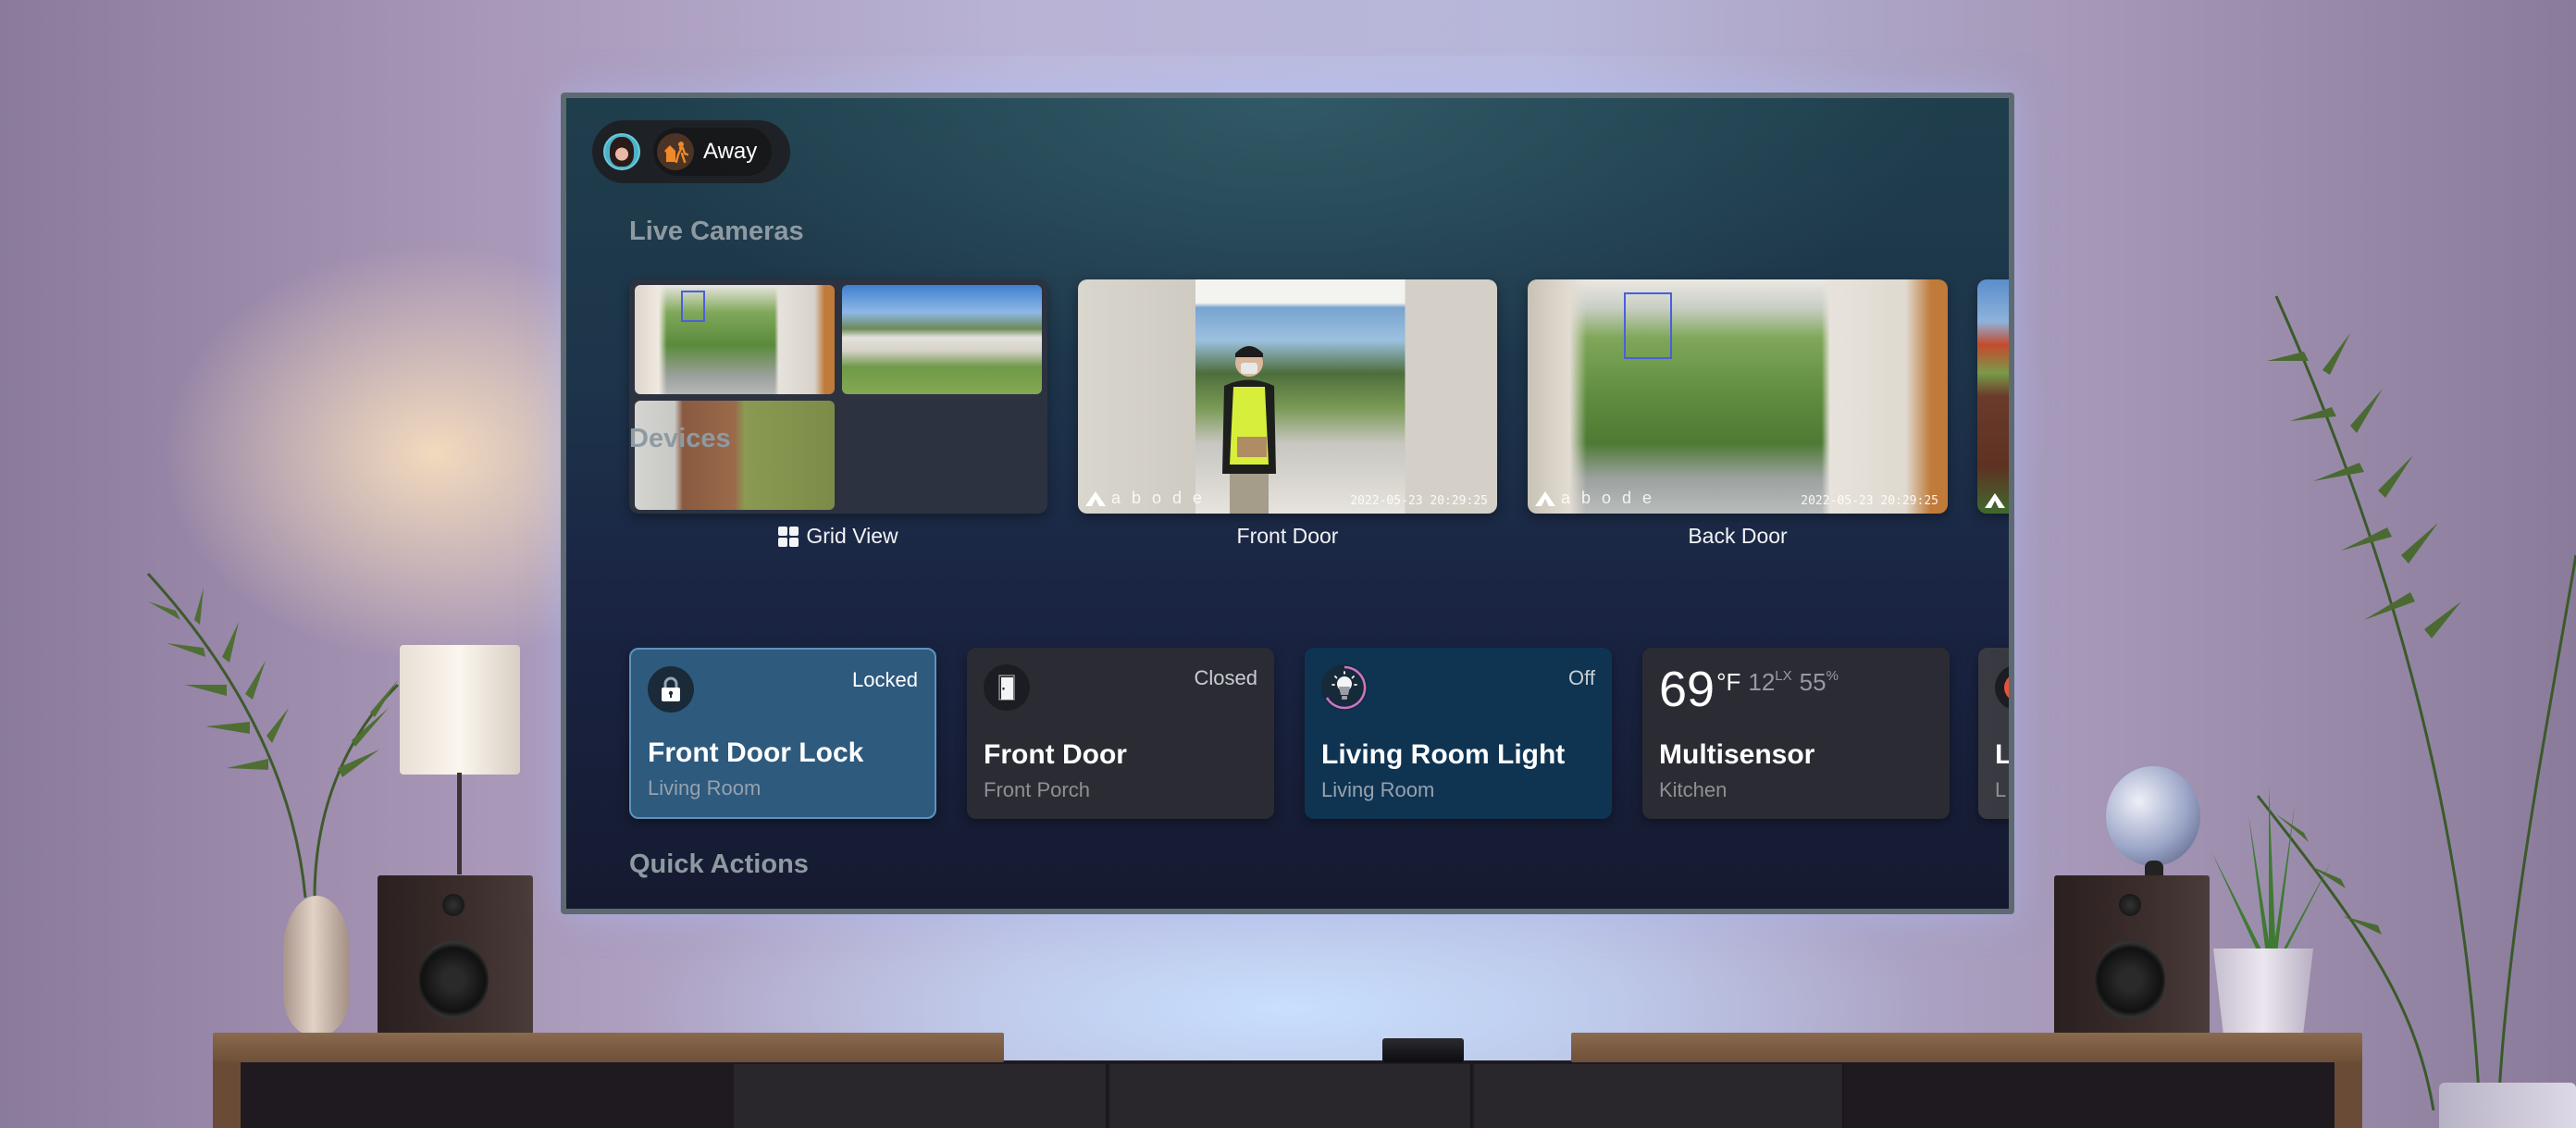  I want to click on device-tile-partial: L L, so click(1993, 733).